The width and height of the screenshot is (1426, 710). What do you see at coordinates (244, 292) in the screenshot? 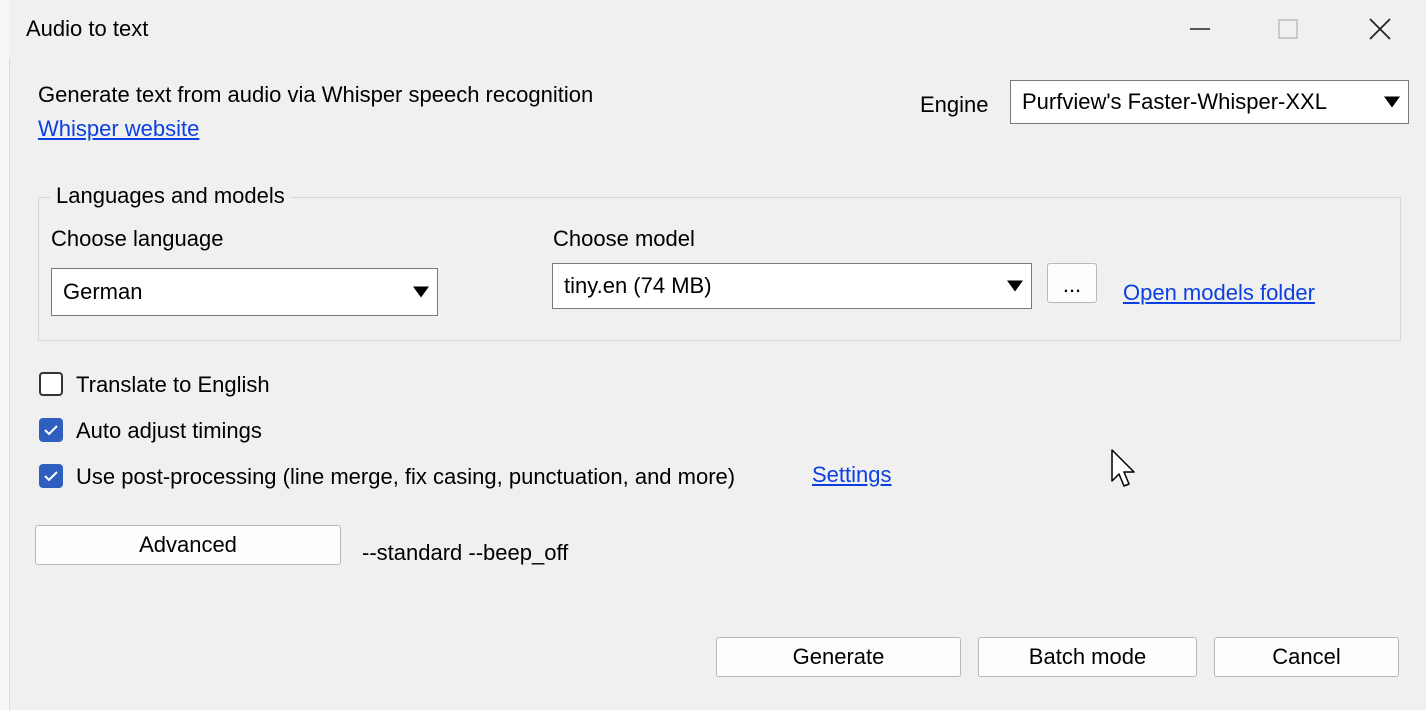
I see `language-select: German` at bounding box center [244, 292].